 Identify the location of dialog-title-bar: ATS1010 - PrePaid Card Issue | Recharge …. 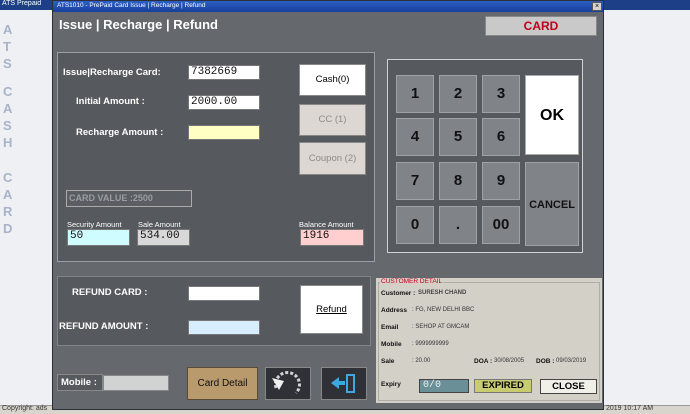
(328, 6).